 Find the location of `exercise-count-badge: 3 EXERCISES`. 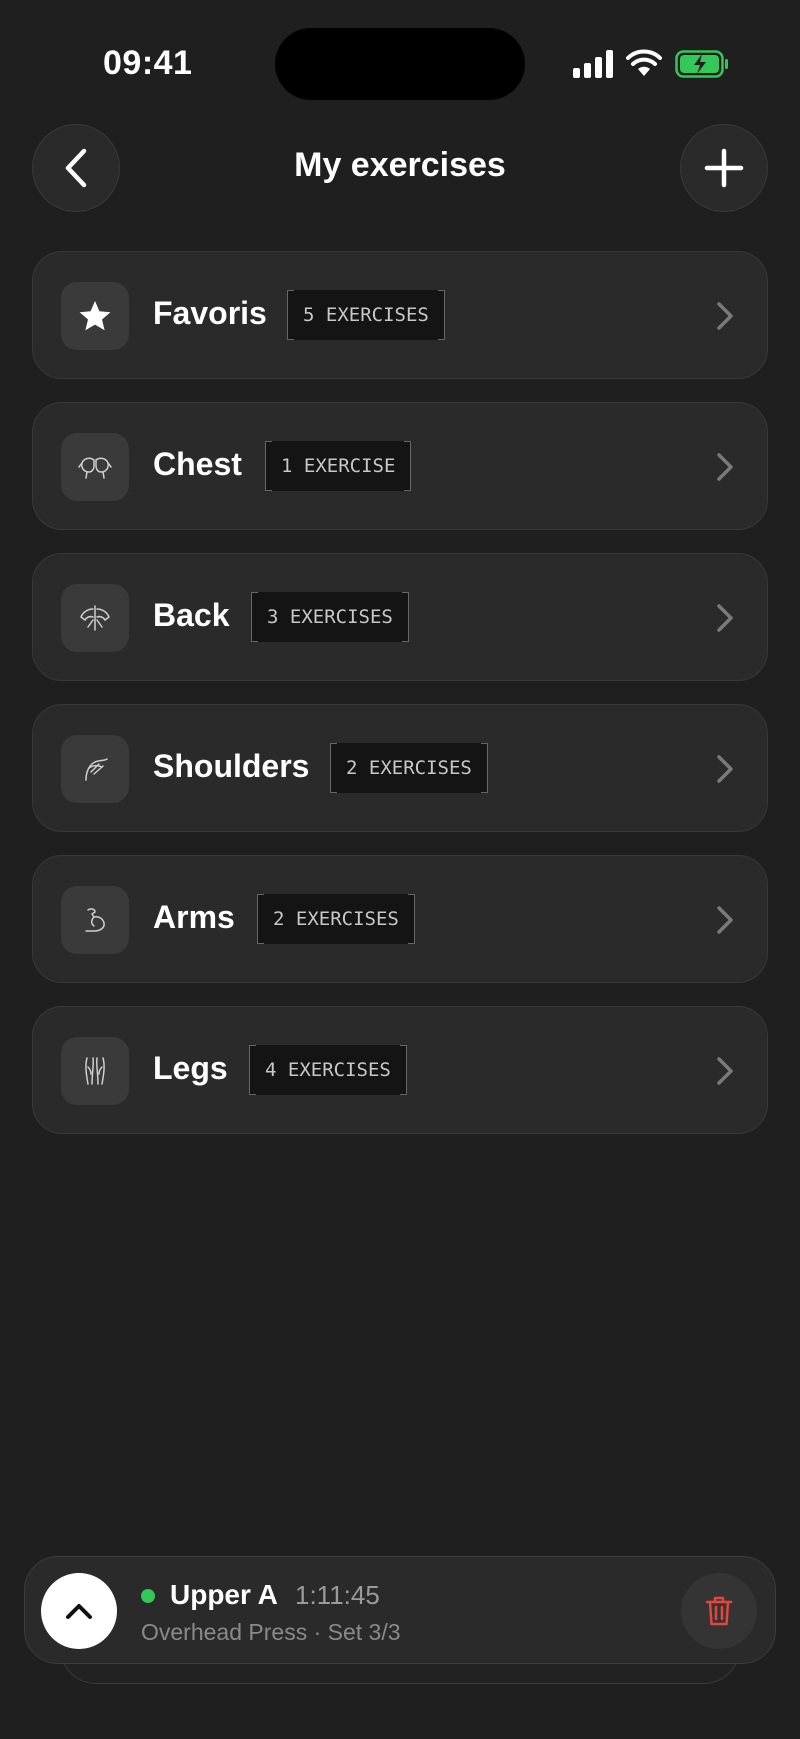

exercise-count-badge: 3 EXERCISES is located at coordinates (330, 617).